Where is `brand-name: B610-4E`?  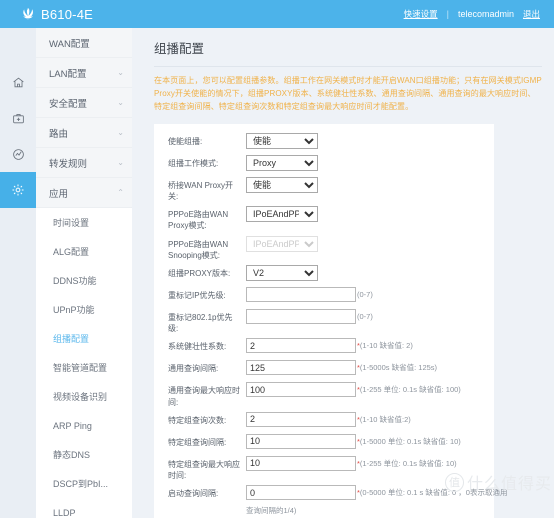
brand-name: B610-4E is located at coordinates (67, 14).